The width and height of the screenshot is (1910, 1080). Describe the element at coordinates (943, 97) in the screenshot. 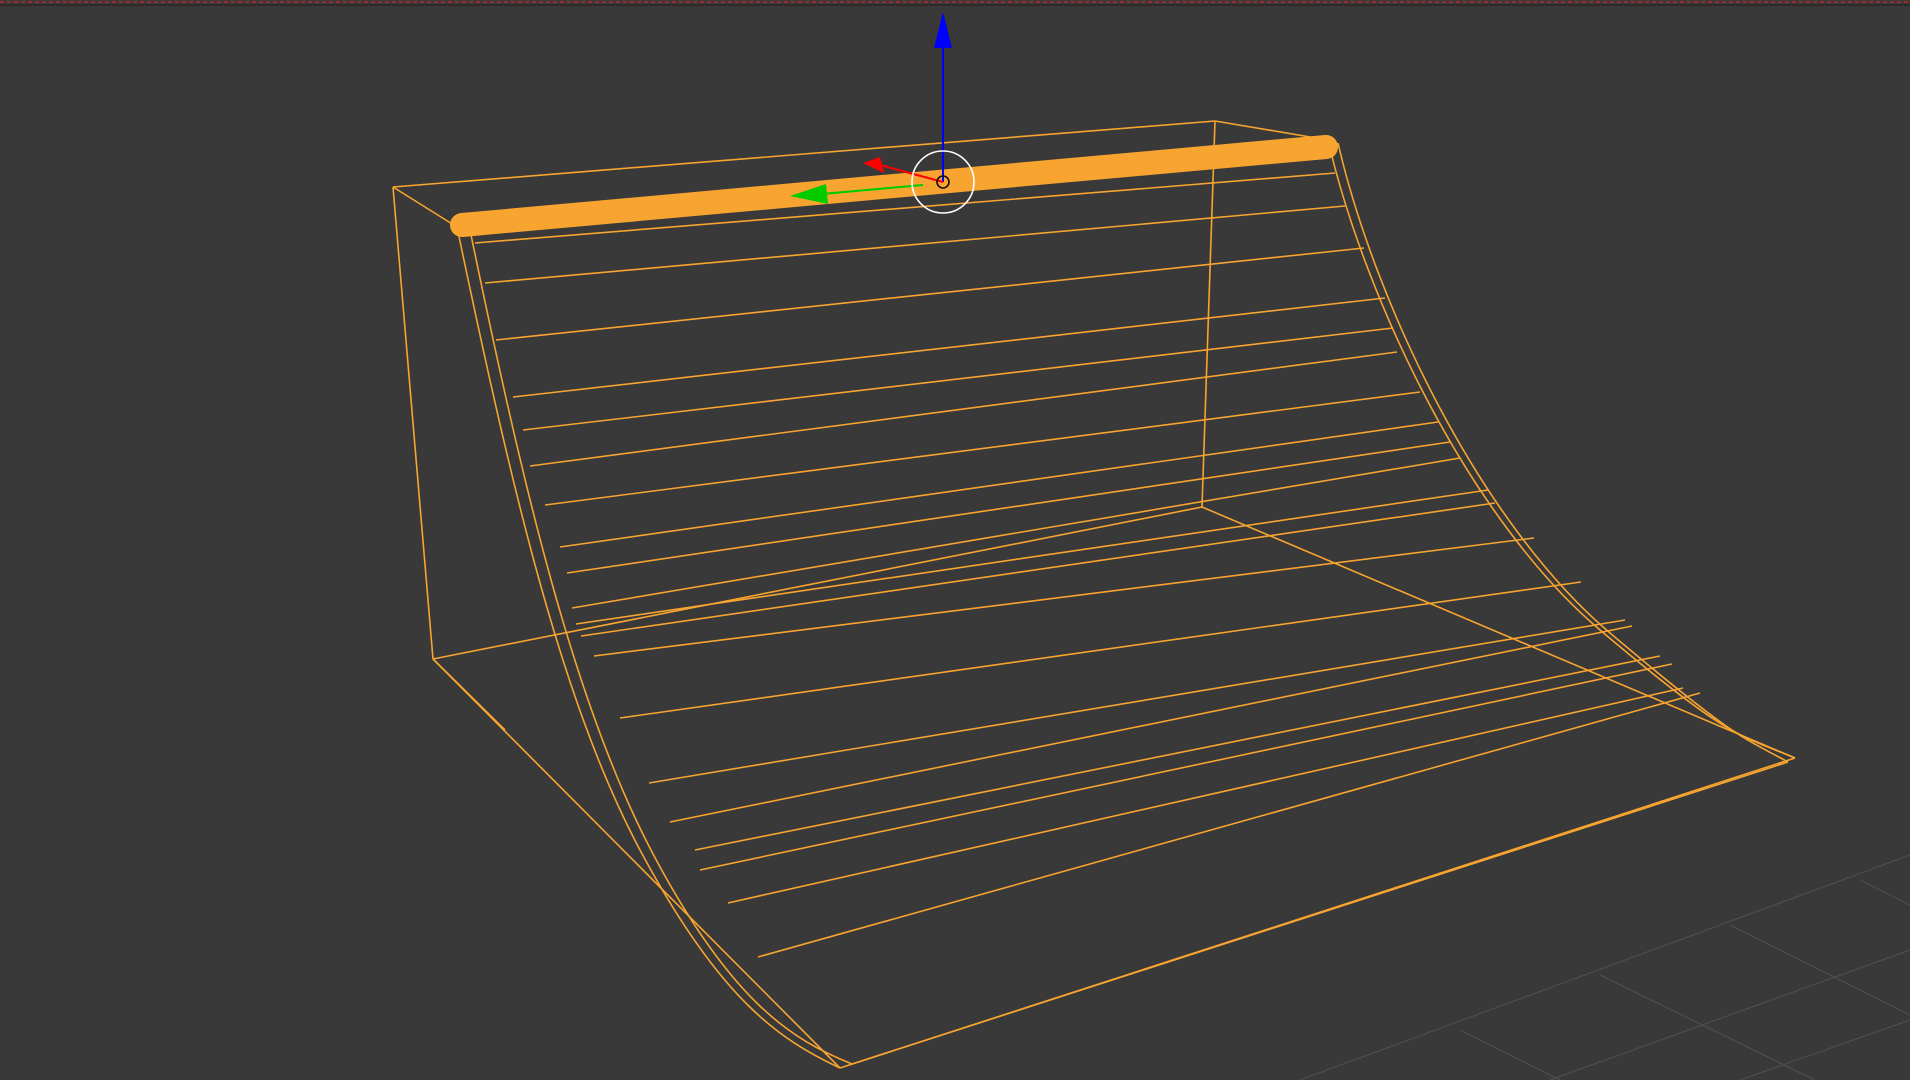

I see `z-axis-handle` at that location.